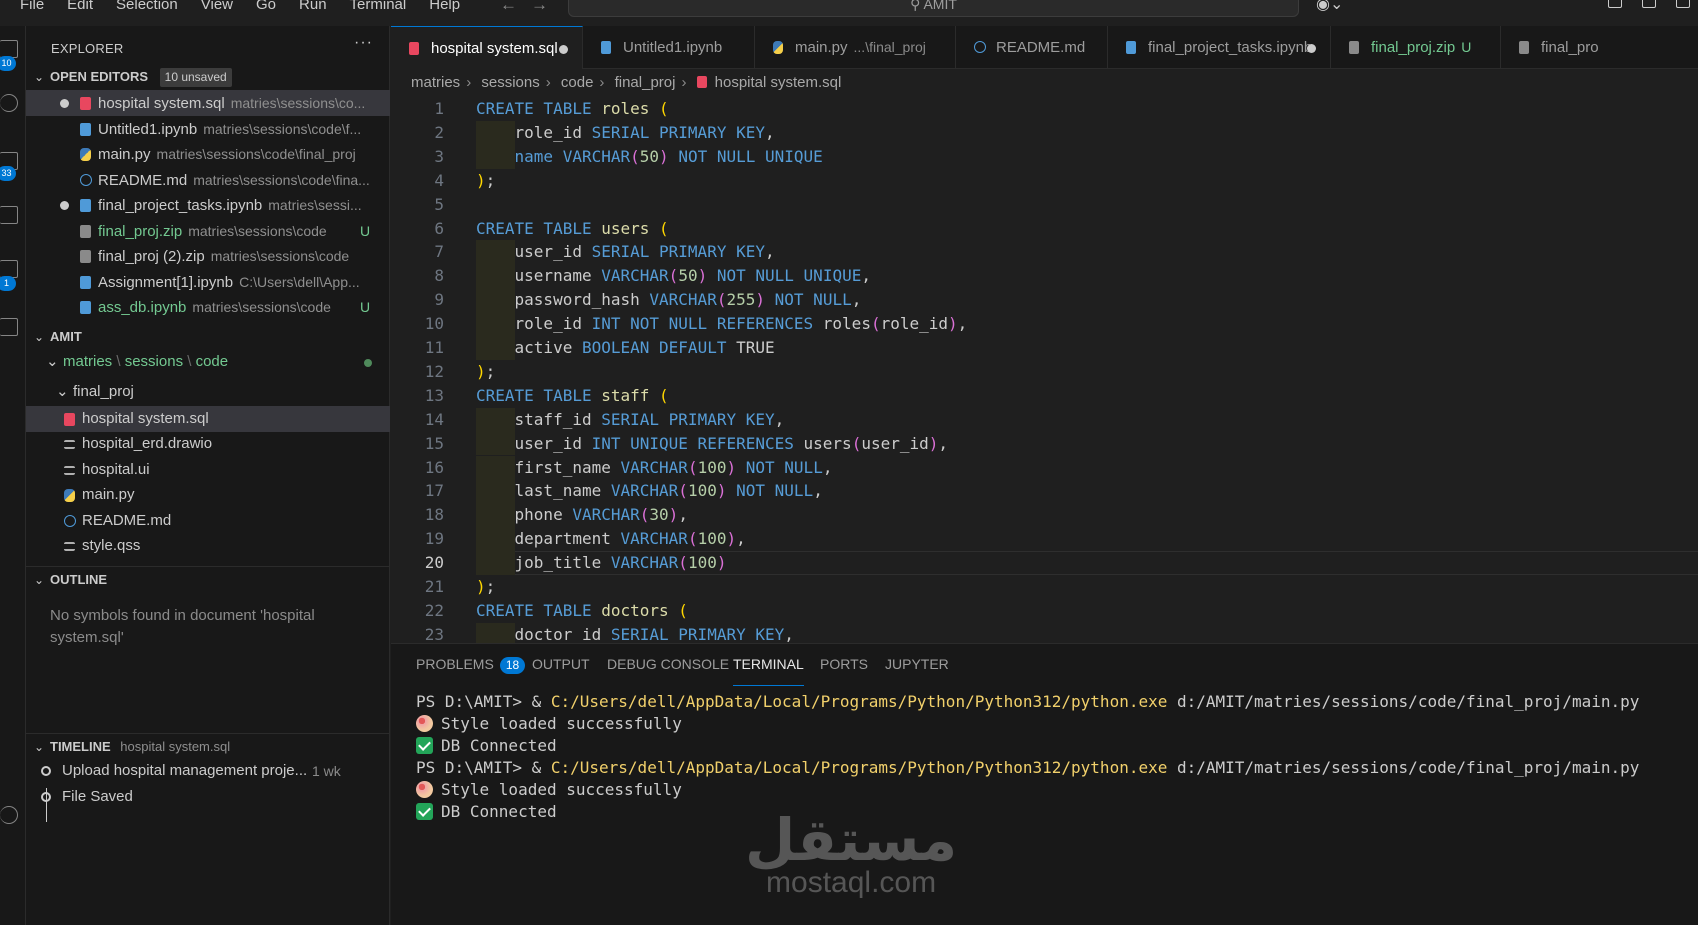  What do you see at coordinates (1044, 252) in the screenshot?
I see `code-line: 7 user_id SERIAL PRIMARY KEY,` at bounding box center [1044, 252].